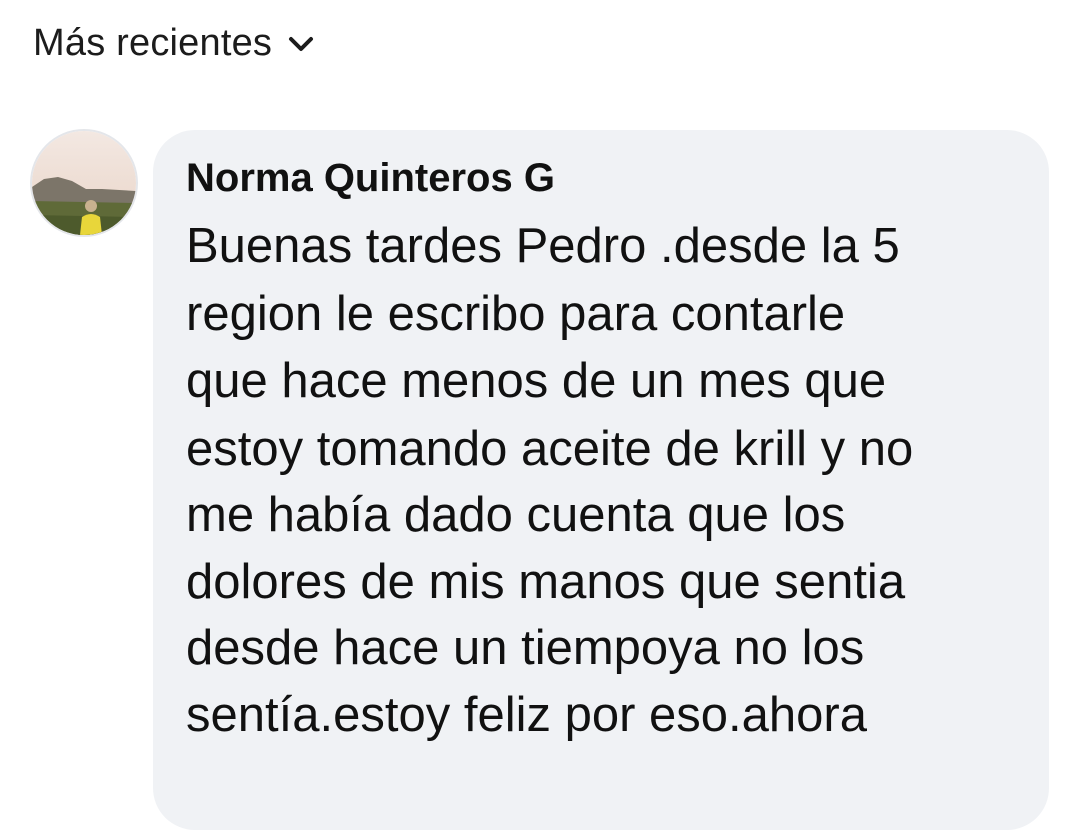 This screenshot has width=1080, height=830. Describe the element at coordinates (525, 648) in the screenshot. I see `comment-text-line: desde hace un tiempoya no los` at that location.